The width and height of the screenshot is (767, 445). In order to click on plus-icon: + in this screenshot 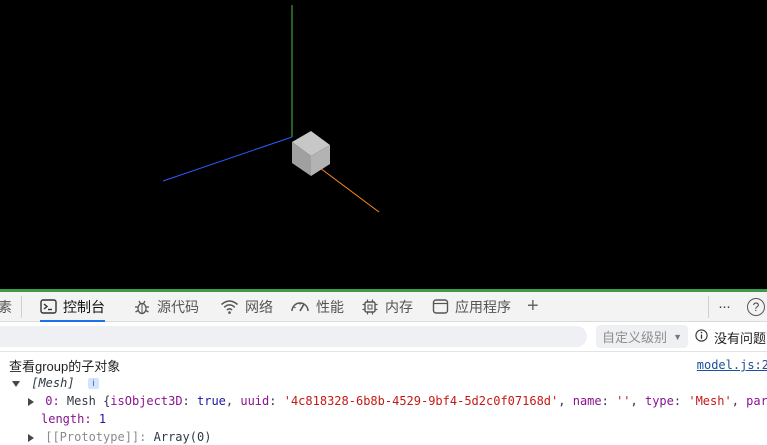, I will do `click(533, 306)`.